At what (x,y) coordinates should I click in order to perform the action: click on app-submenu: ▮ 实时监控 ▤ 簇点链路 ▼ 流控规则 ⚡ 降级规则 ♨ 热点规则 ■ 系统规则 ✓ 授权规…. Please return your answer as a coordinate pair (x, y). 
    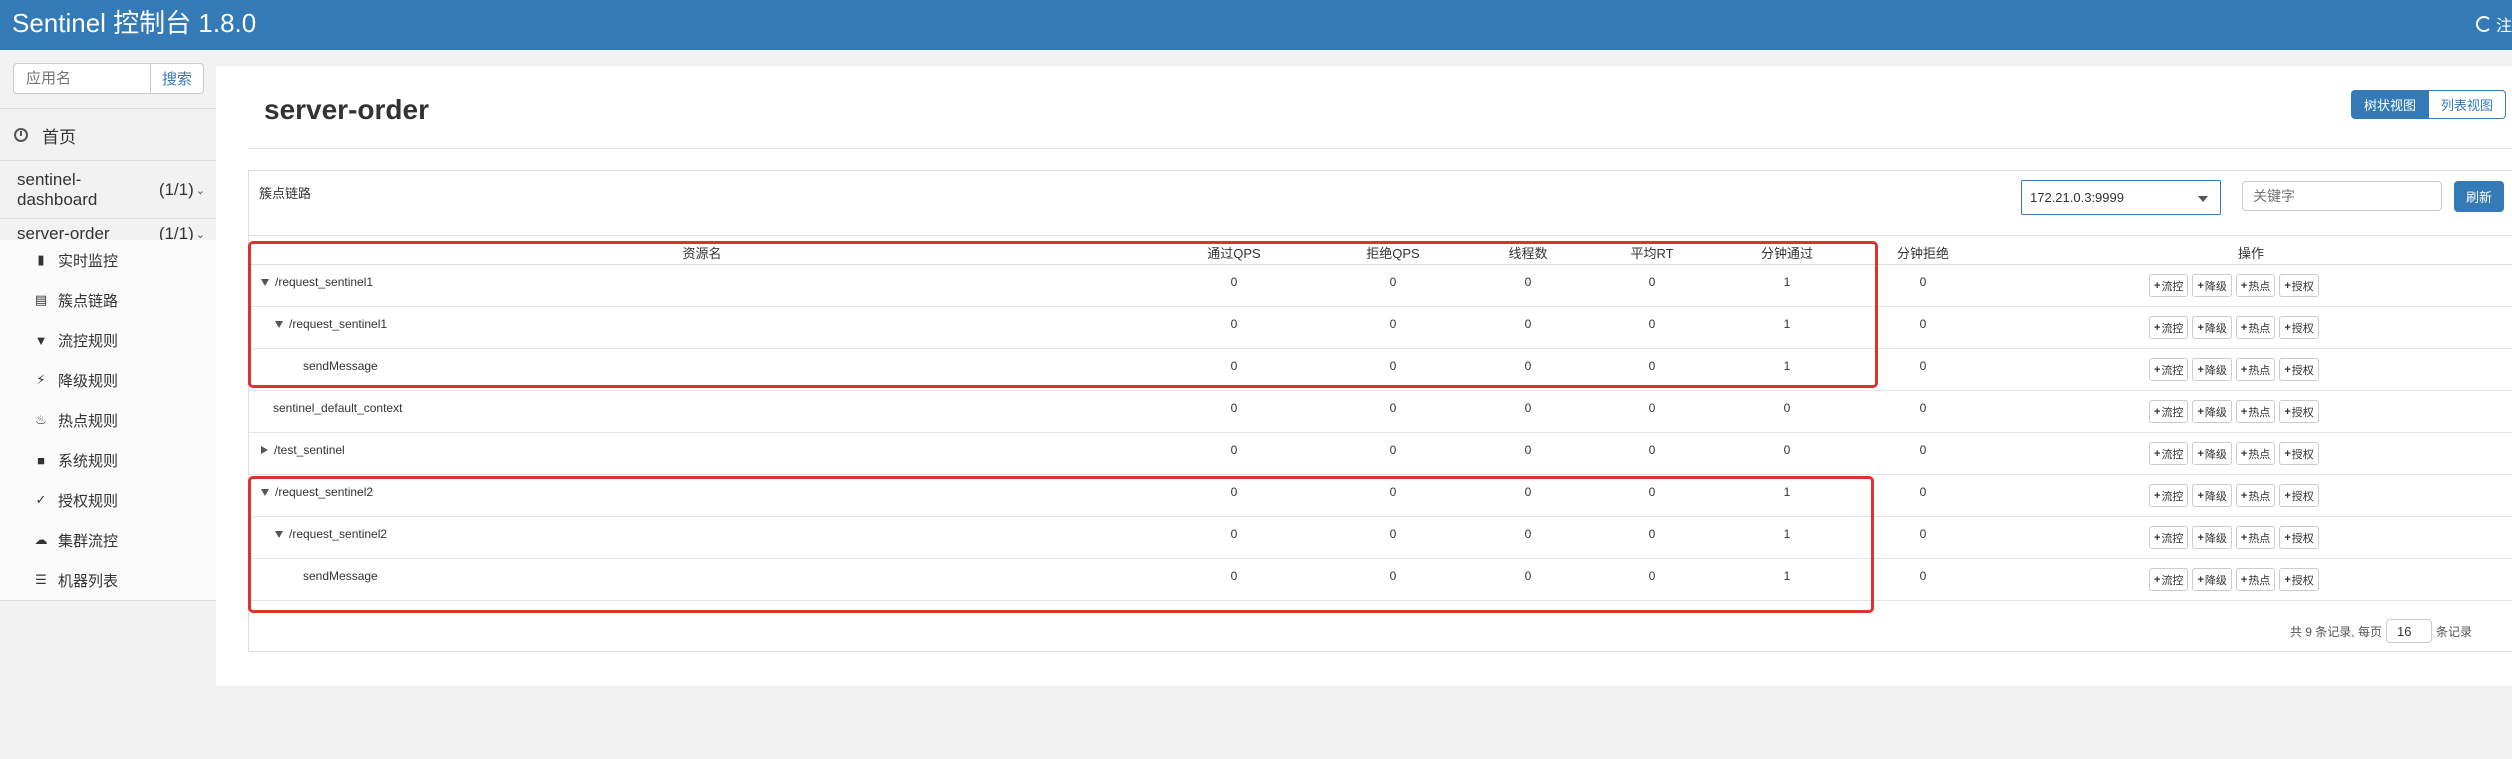
    Looking at the image, I should click on (108, 420).